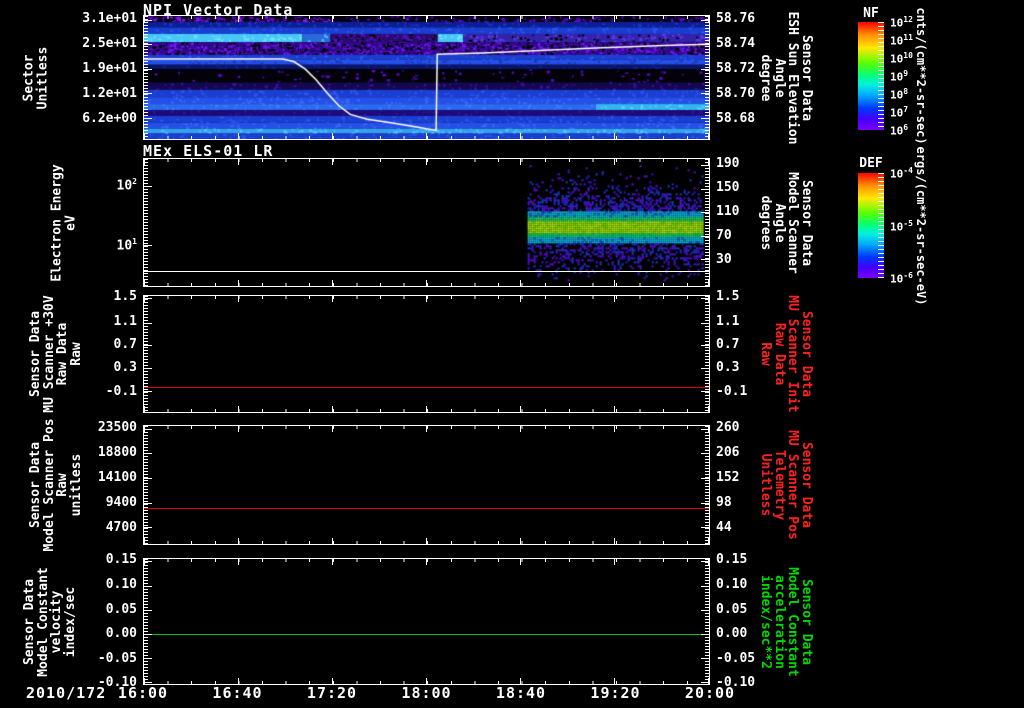 The image size is (1024, 708). What do you see at coordinates (899, 112) in the screenshot?
I see `colorbar-tick-label: 107` at bounding box center [899, 112].